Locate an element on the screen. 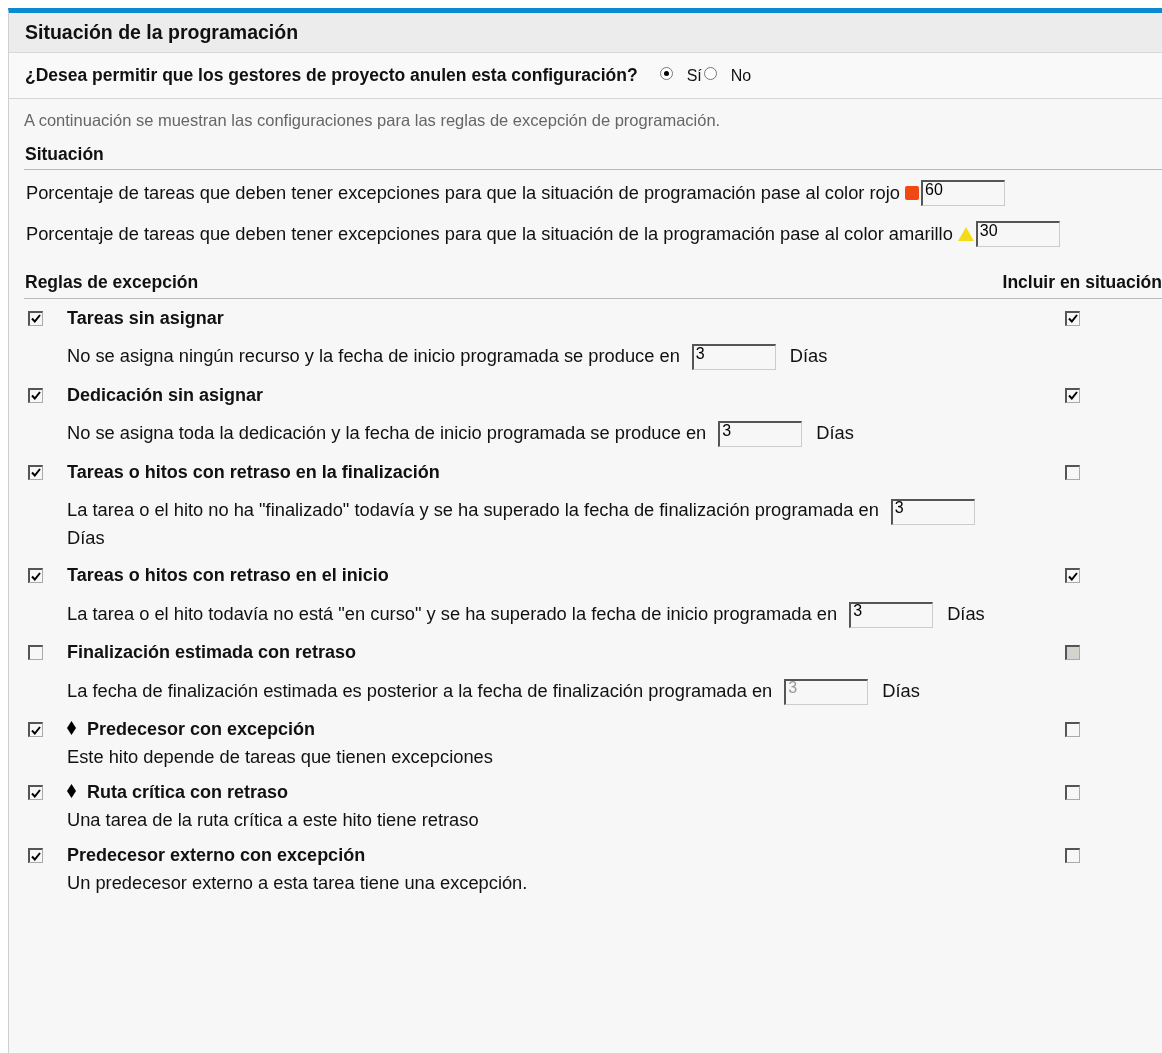 This screenshot has height=1053, width=1162. panel-title: Situación de la programación is located at coordinates (162, 32).